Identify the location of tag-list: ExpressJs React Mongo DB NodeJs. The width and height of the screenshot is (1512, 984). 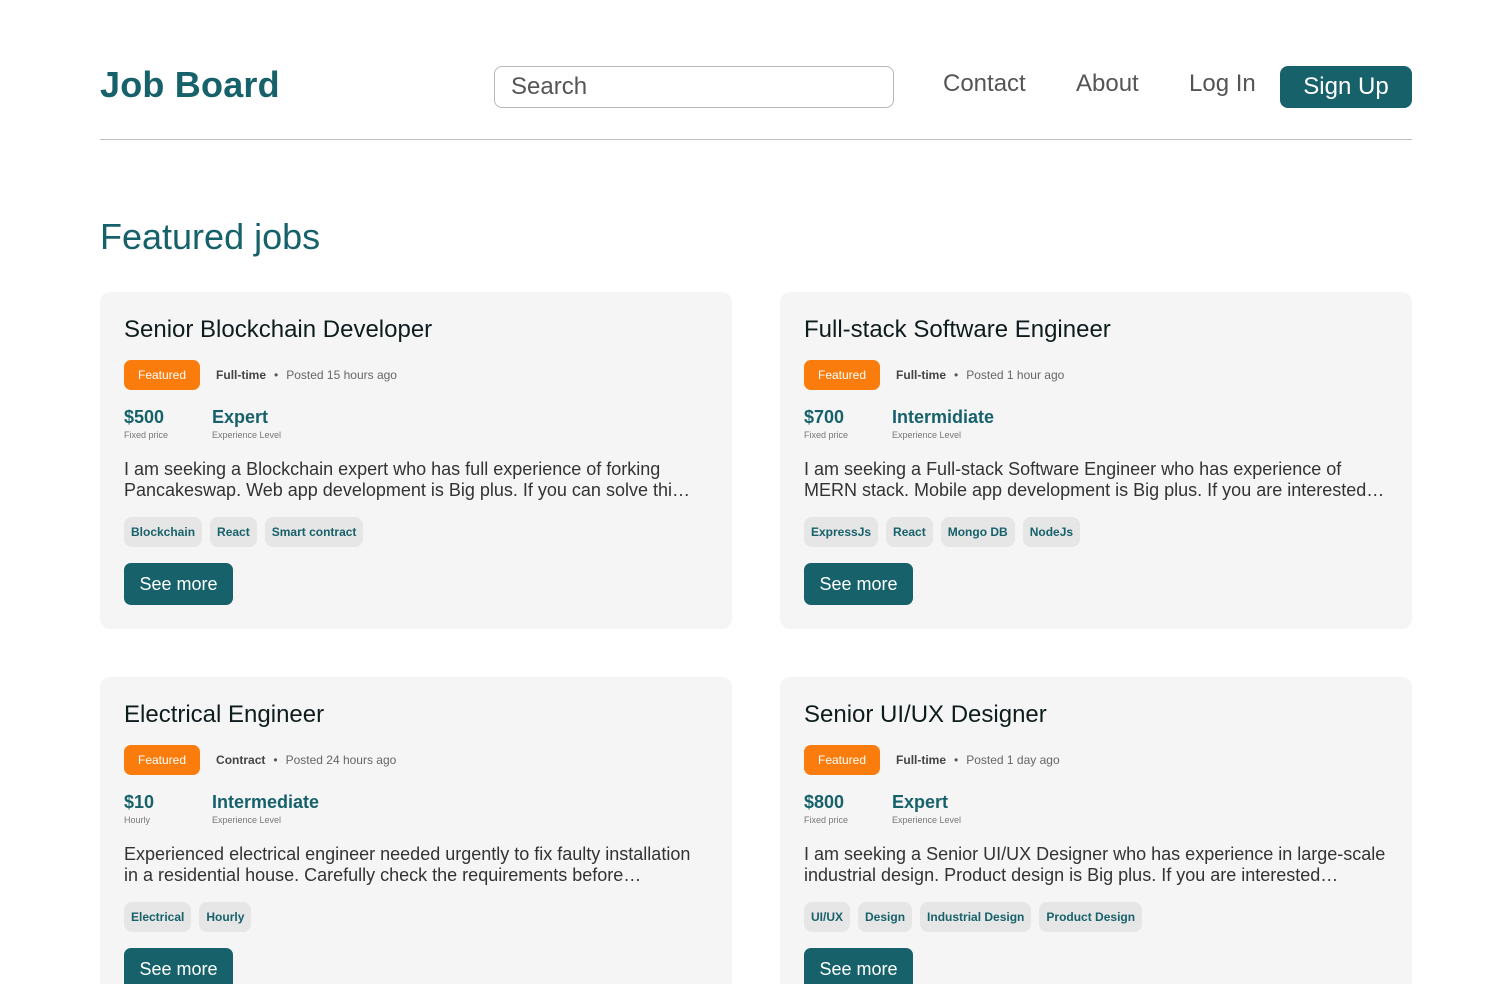
(942, 532).